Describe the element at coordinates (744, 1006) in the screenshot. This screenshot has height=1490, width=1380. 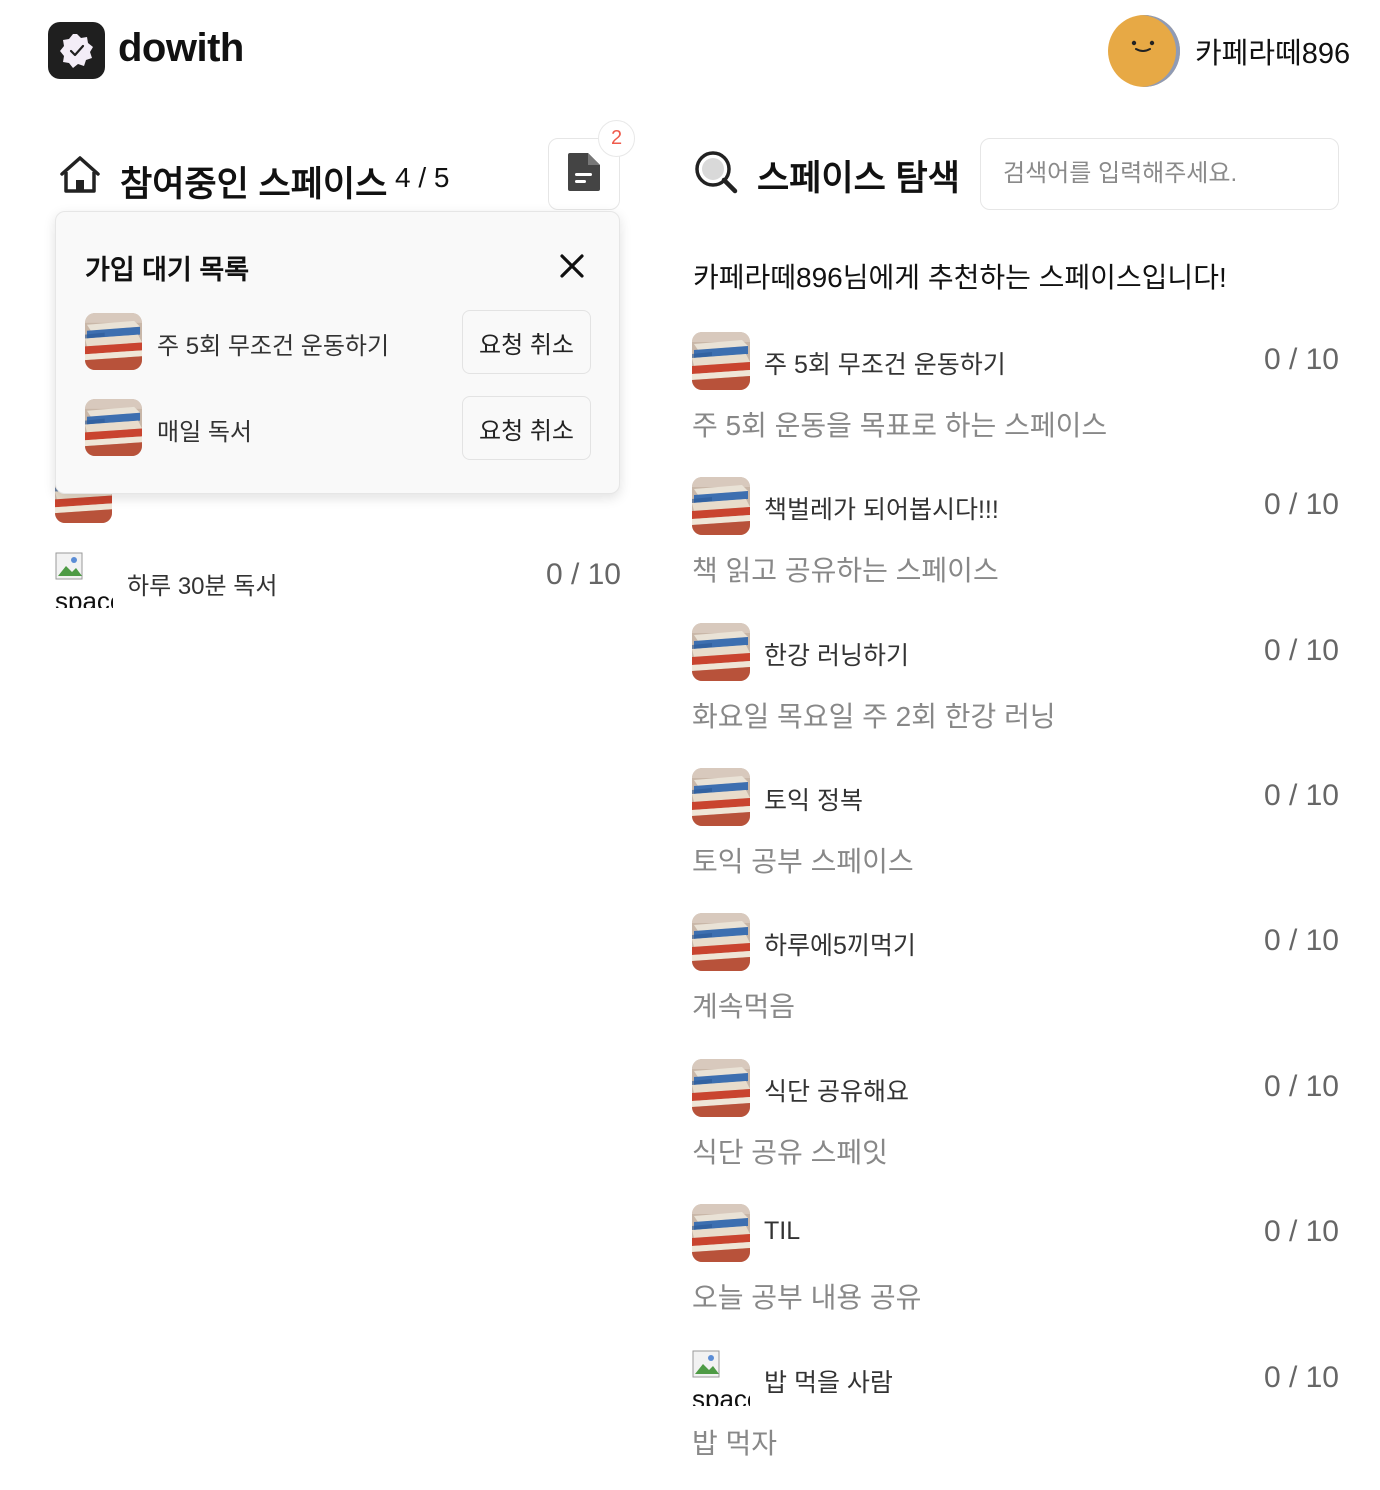
I see `space-description: 계속먹음` at that location.